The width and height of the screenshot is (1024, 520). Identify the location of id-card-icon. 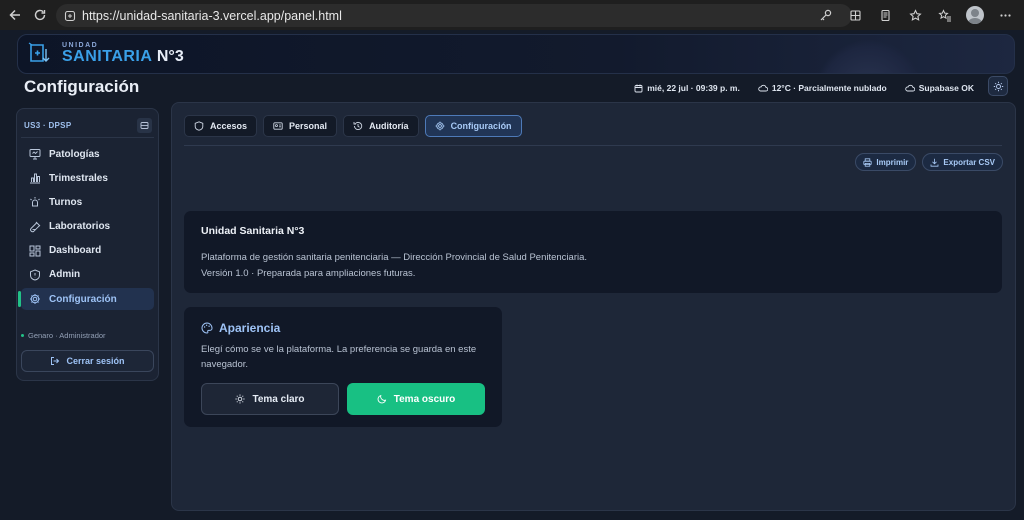
(278, 126).